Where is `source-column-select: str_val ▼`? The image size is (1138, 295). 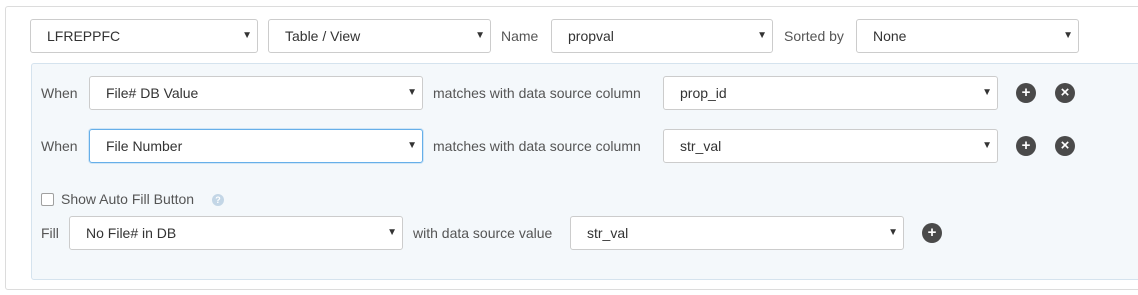 source-column-select: str_val ▼ is located at coordinates (830, 146).